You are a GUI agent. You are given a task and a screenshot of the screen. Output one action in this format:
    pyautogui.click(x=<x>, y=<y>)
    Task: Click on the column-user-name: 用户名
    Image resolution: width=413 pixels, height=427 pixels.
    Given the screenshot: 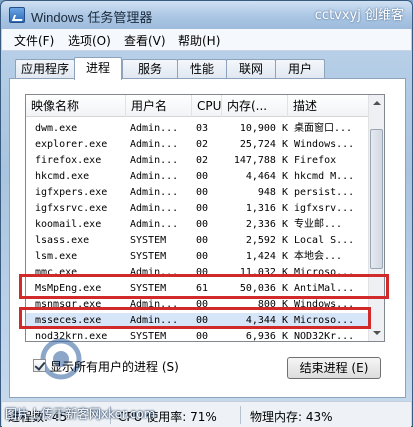 What is the action you would take?
    pyautogui.click(x=159, y=106)
    